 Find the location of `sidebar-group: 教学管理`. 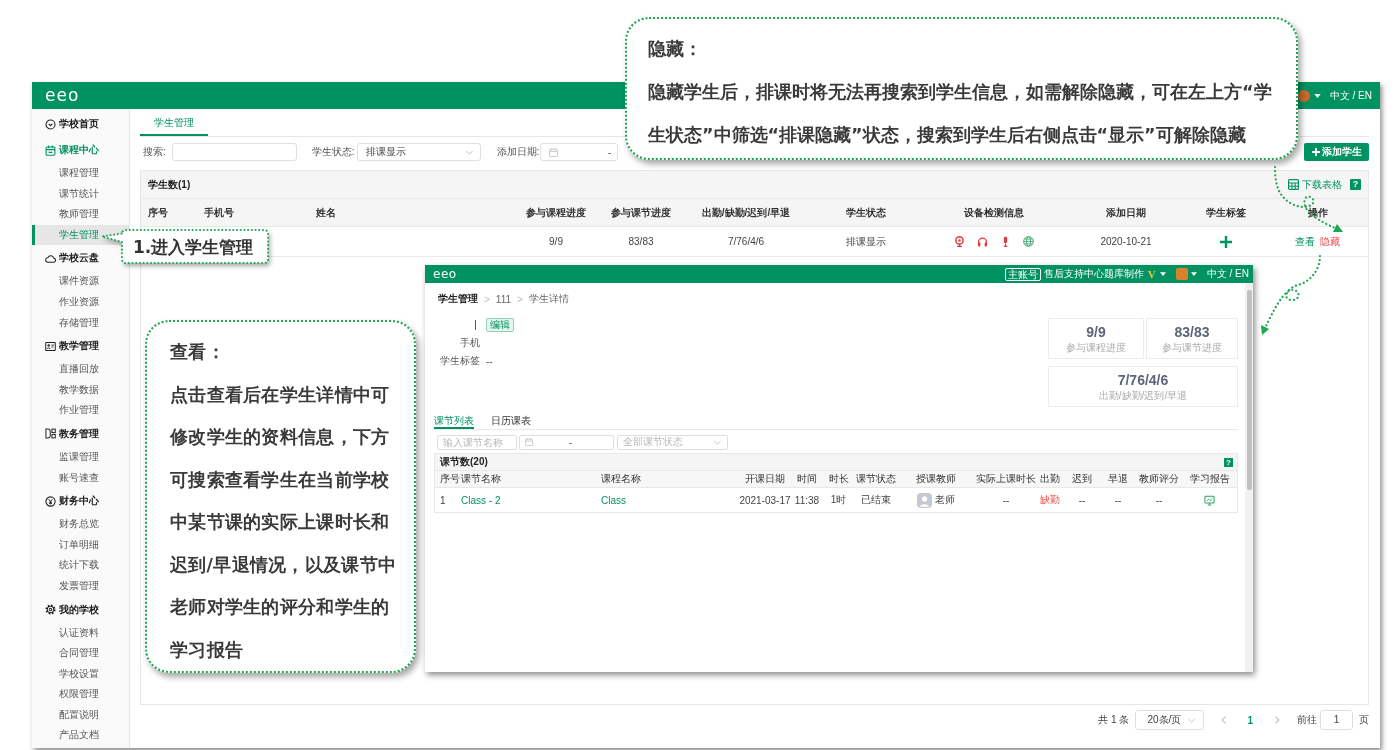

sidebar-group: 教学管理 is located at coordinates (80, 346).